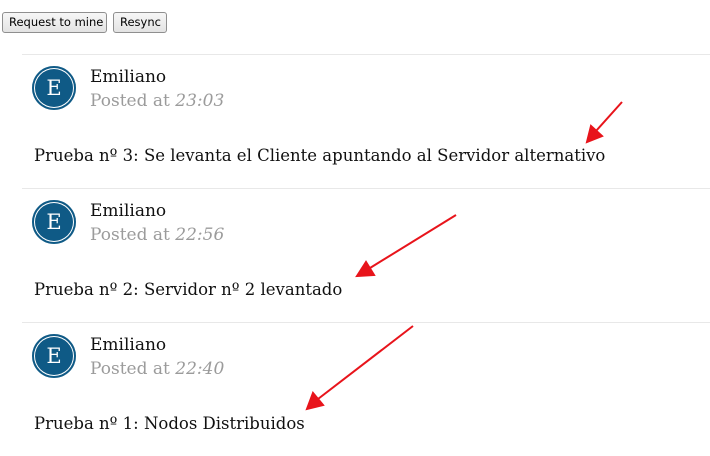  Describe the element at coordinates (200, 369) in the screenshot. I see `post-time: 22:40` at that location.